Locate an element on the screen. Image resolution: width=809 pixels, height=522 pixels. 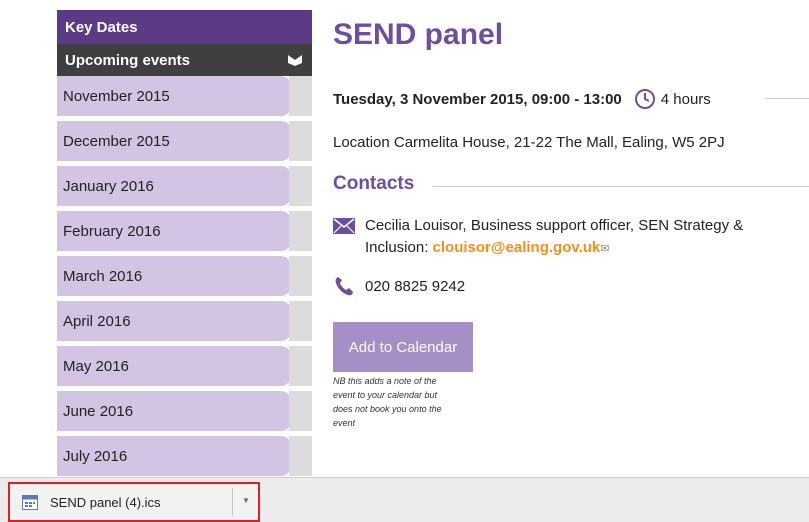
chevron-down-icon is located at coordinates (295, 60).